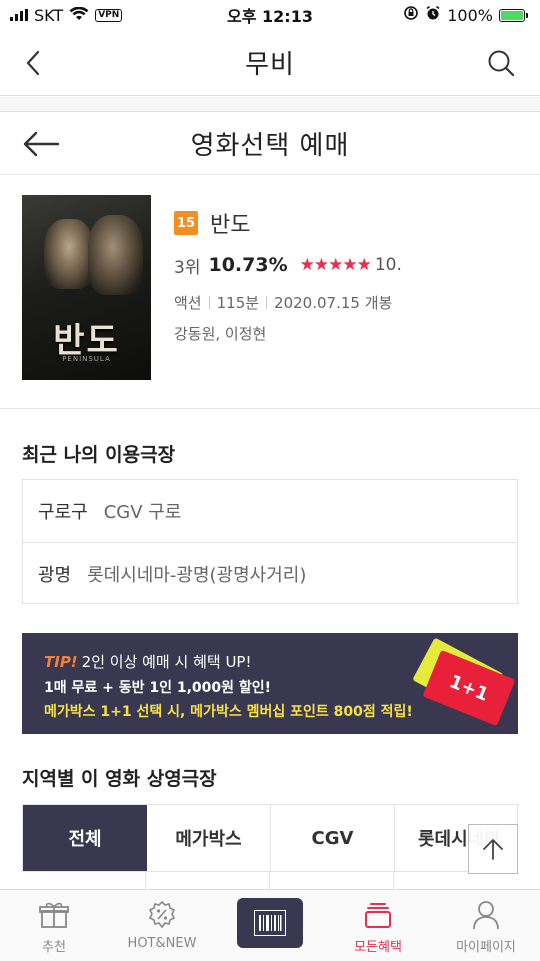 The height and width of the screenshot is (961, 540). I want to click on chevron-left-icon, so click(33, 63).